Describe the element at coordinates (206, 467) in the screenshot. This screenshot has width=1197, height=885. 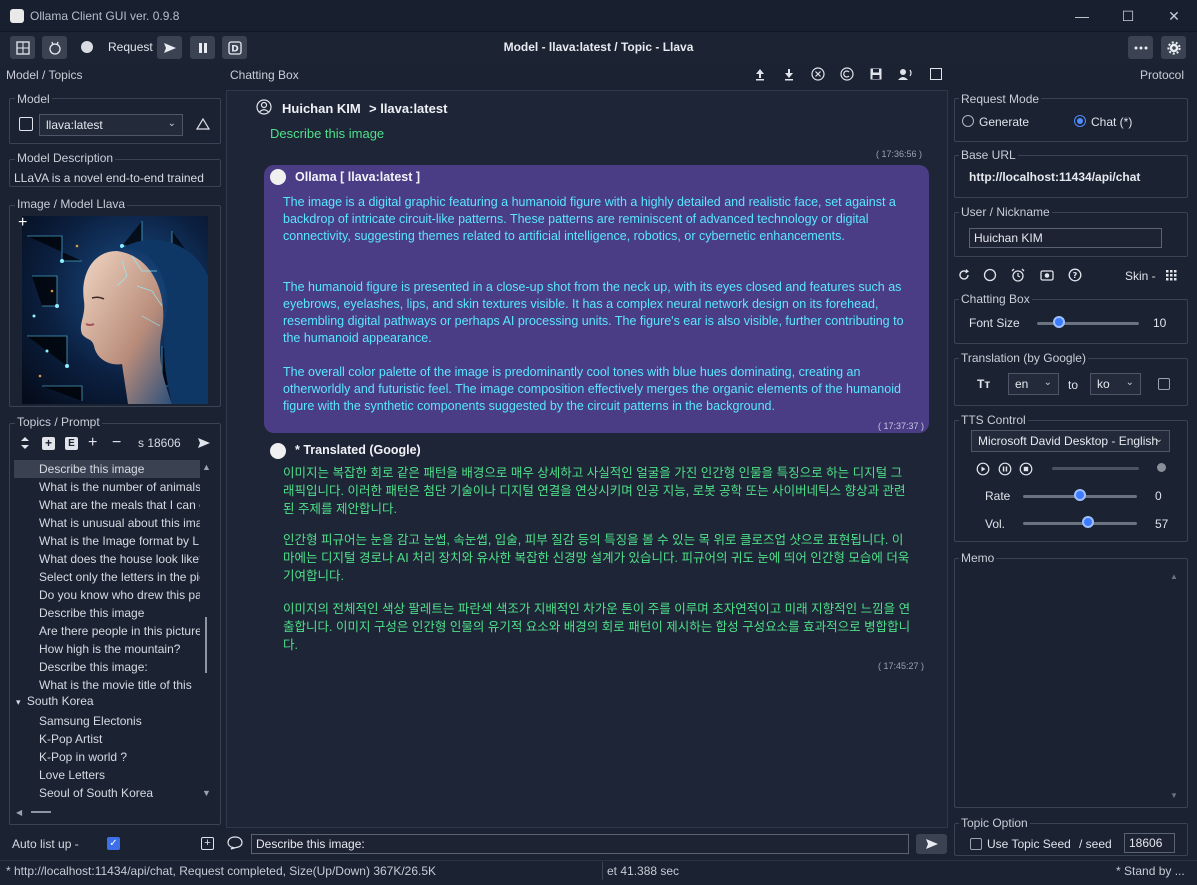
I see `scroll-up-arrow: ▲` at that location.